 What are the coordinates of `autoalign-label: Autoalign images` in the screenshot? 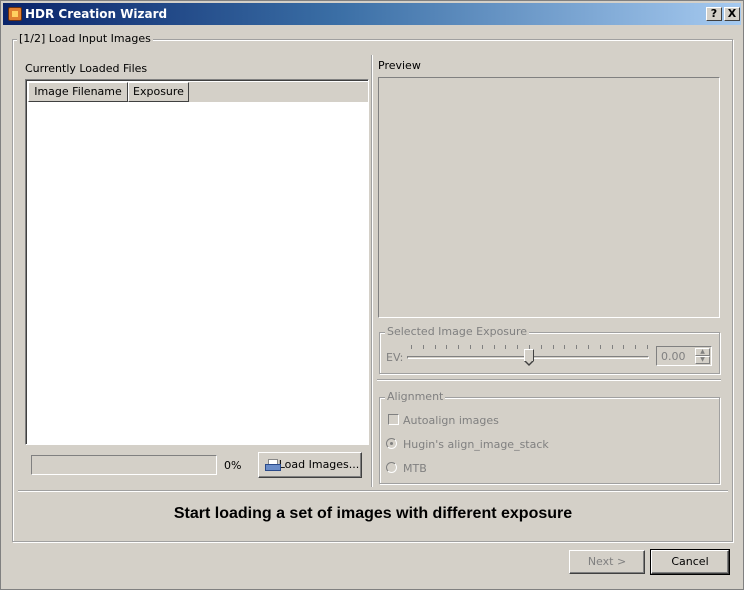 It's located at (451, 420).